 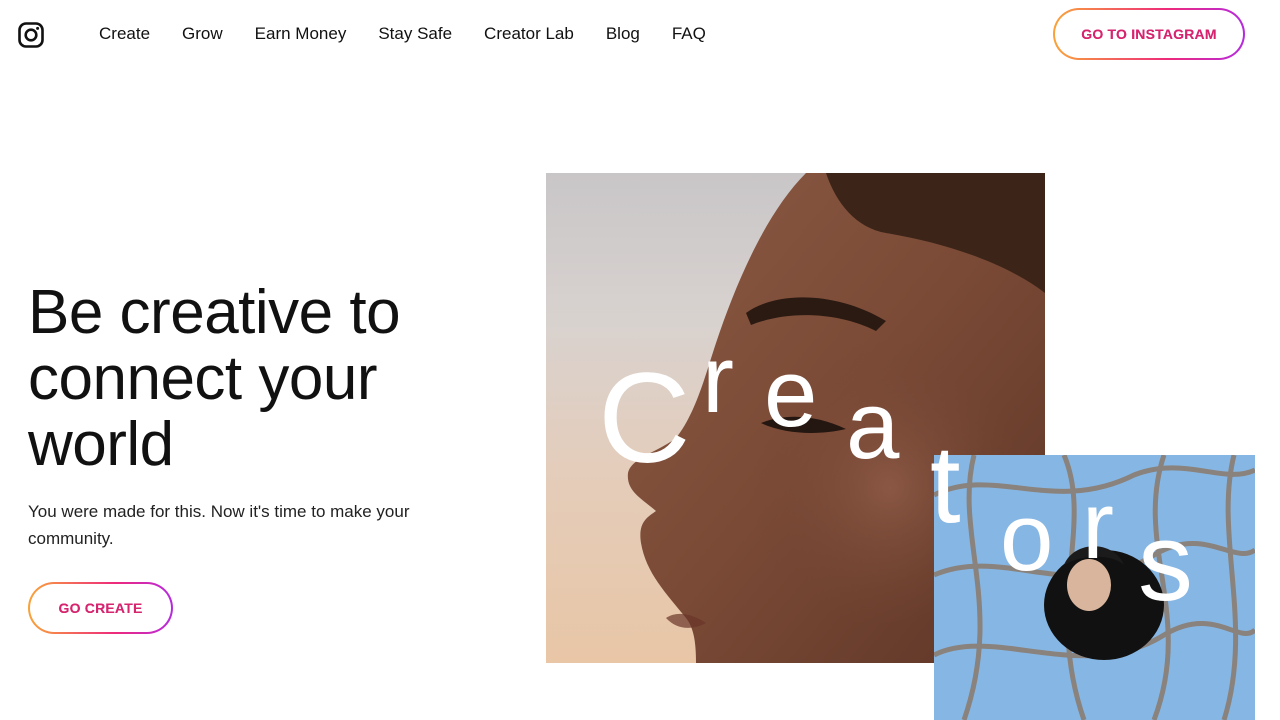 I want to click on nav-create: Create, so click(x=124, y=34).